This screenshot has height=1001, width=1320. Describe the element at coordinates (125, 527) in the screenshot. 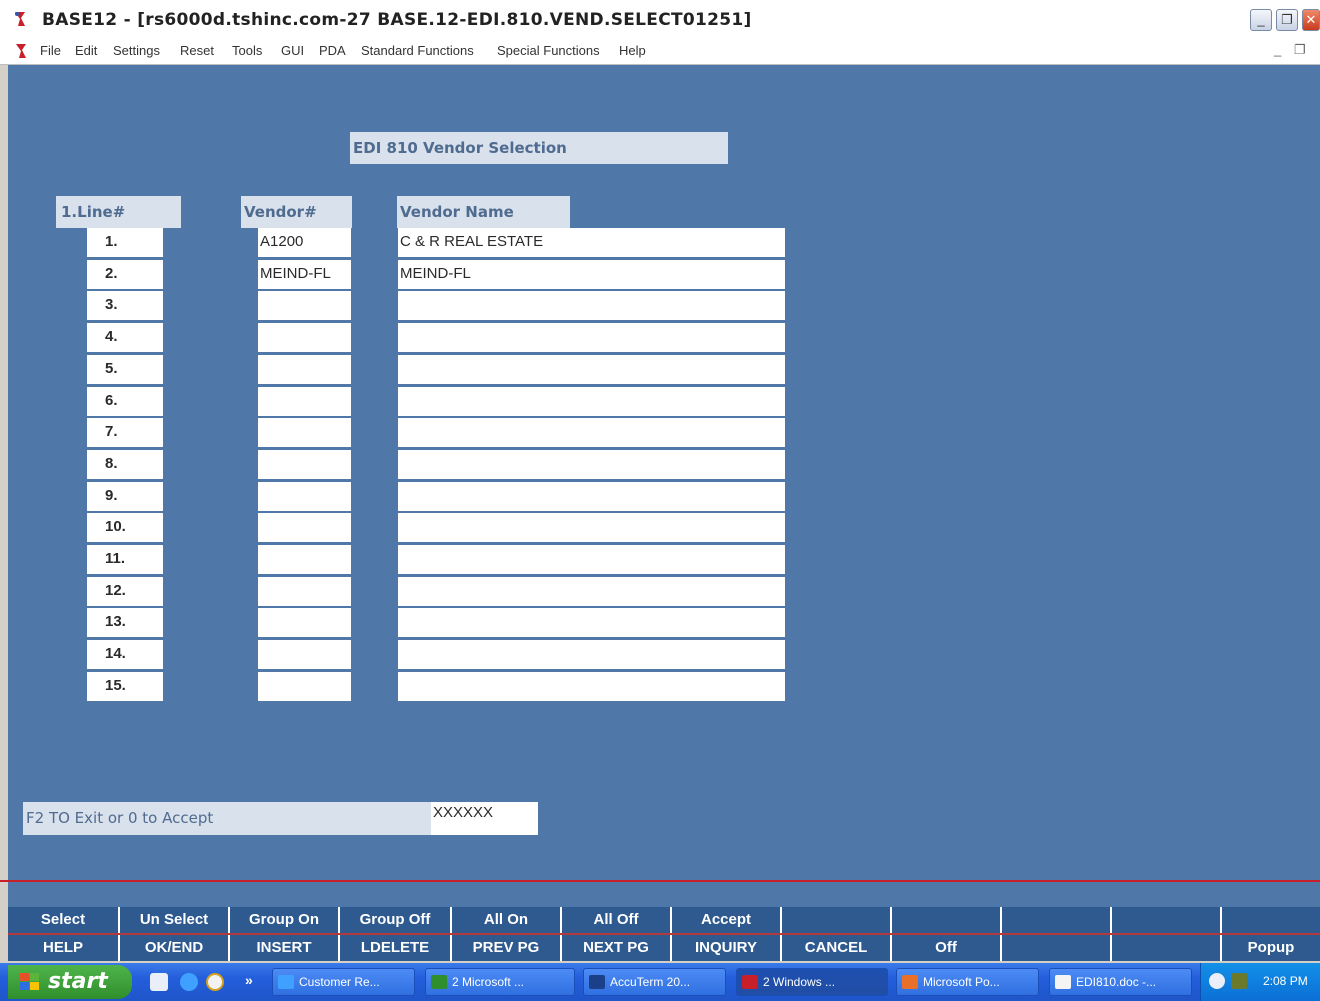

I see `line-number: 10.` at that location.